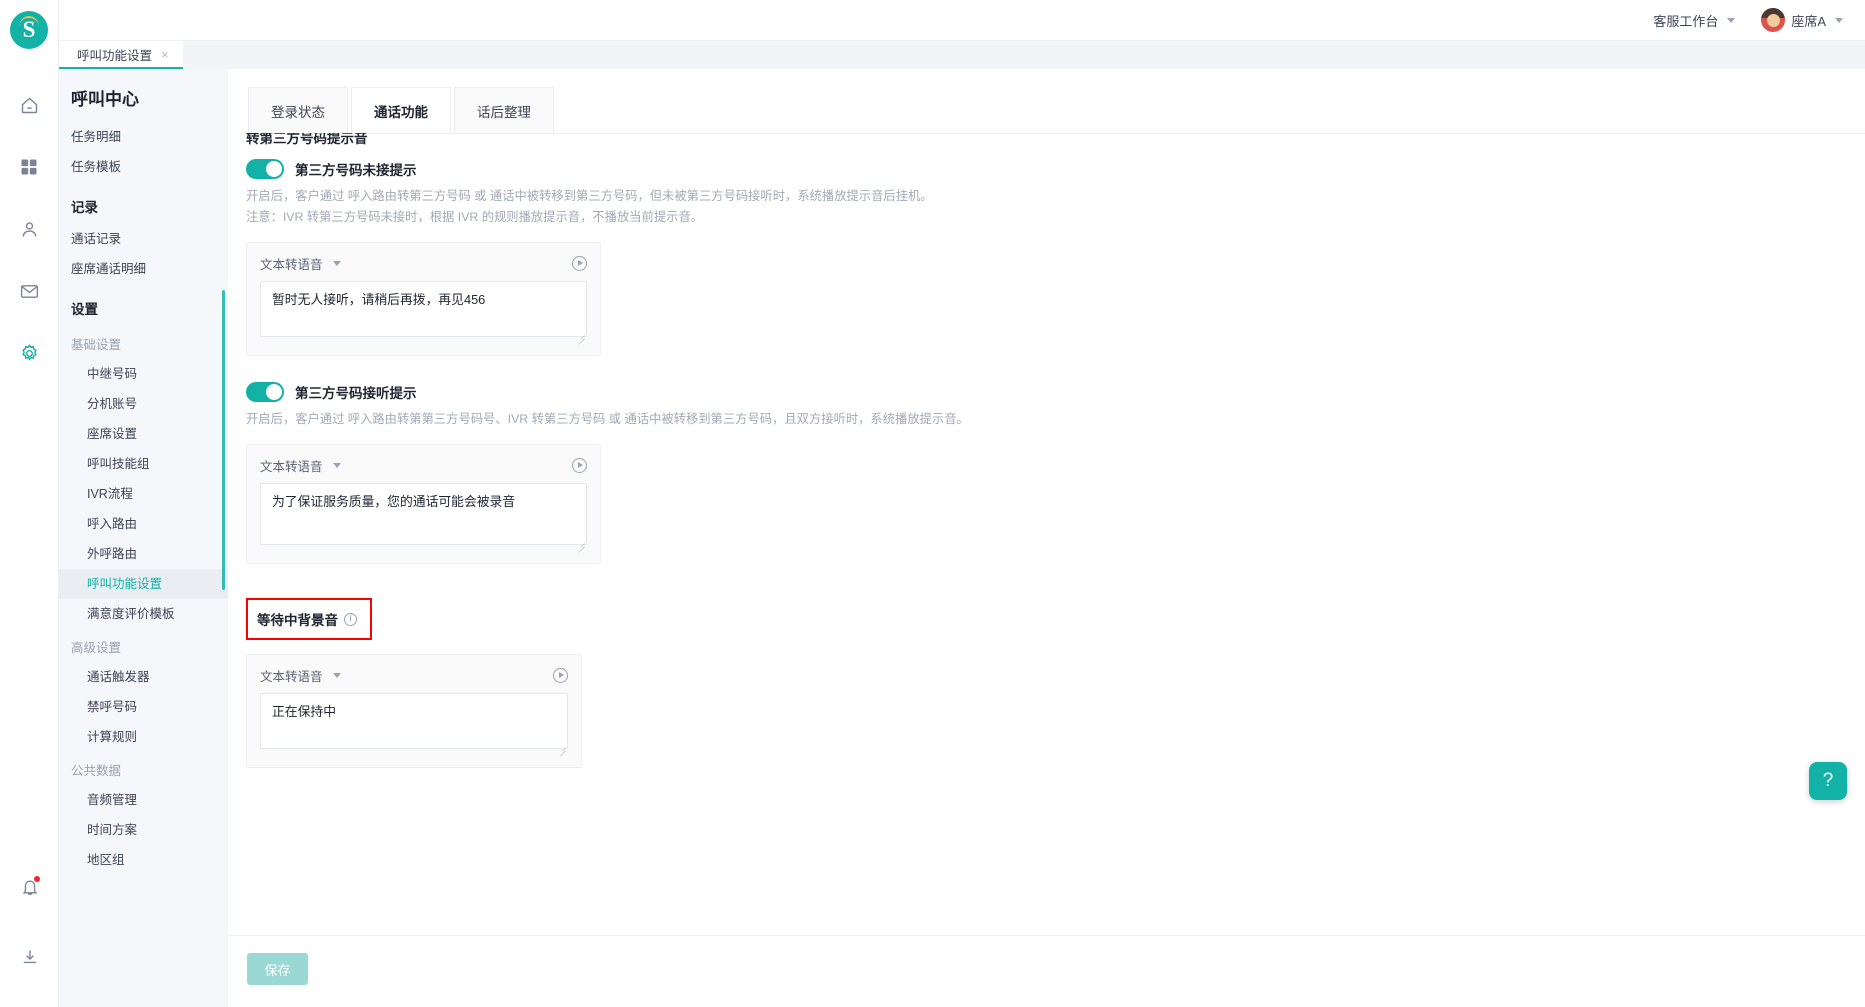 Image resolution: width=1865 pixels, height=1007 pixels. Describe the element at coordinates (223, 440) in the screenshot. I see `sidebar-scrollbar` at that location.